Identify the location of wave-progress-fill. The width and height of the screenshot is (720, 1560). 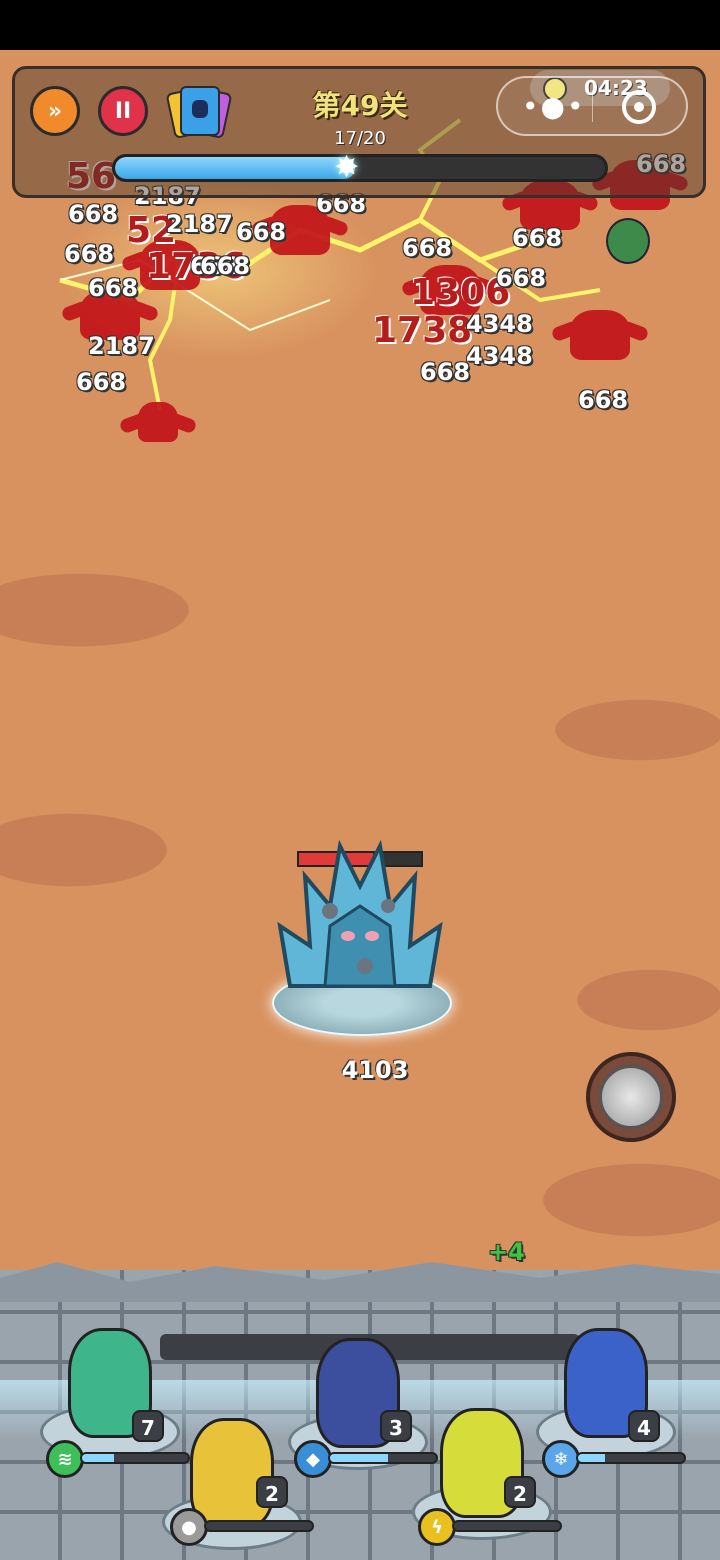
(235, 168).